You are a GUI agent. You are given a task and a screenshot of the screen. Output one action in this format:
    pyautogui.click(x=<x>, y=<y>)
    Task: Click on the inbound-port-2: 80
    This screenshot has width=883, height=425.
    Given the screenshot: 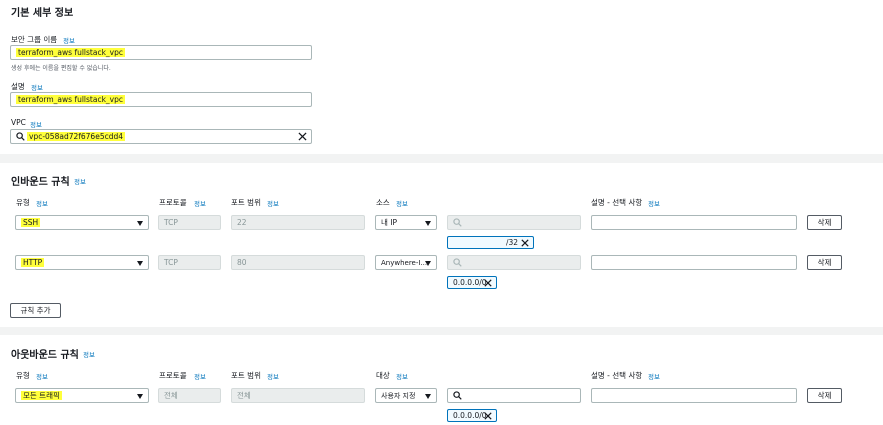 What is the action you would take?
    pyautogui.click(x=298, y=262)
    